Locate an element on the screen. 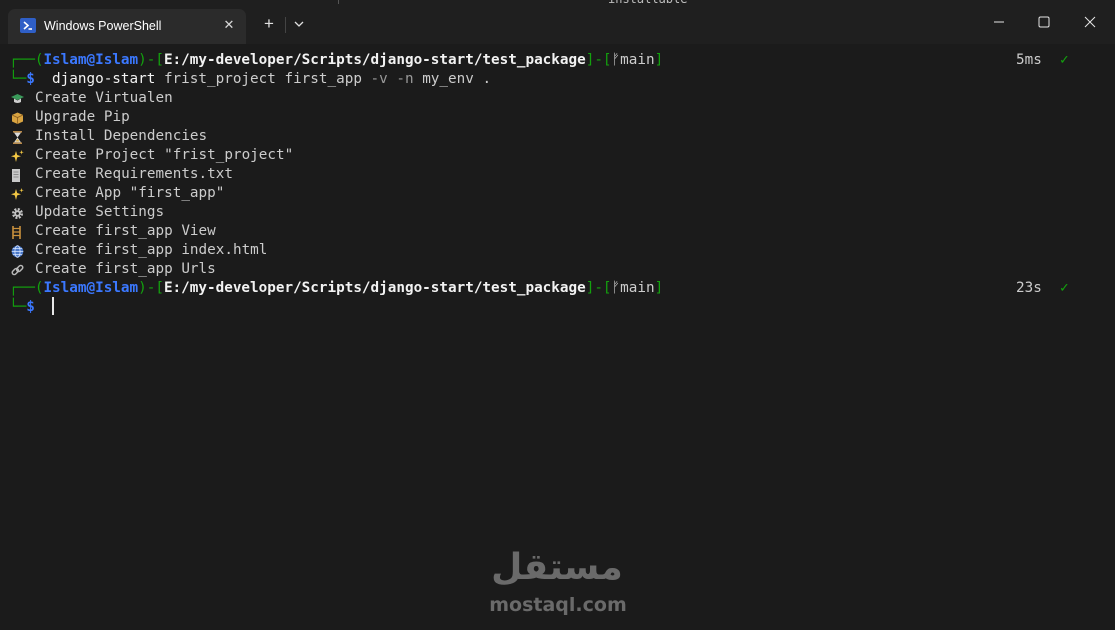  output-line: Create first_app index.html is located at coordinates (138, 250).